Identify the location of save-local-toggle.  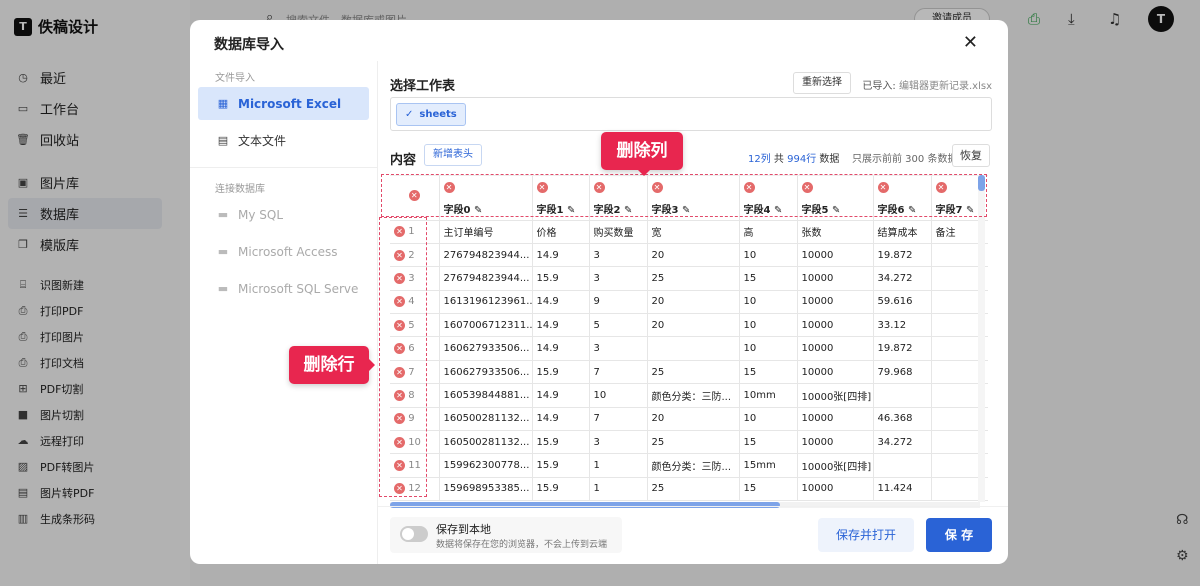
(414, 534).